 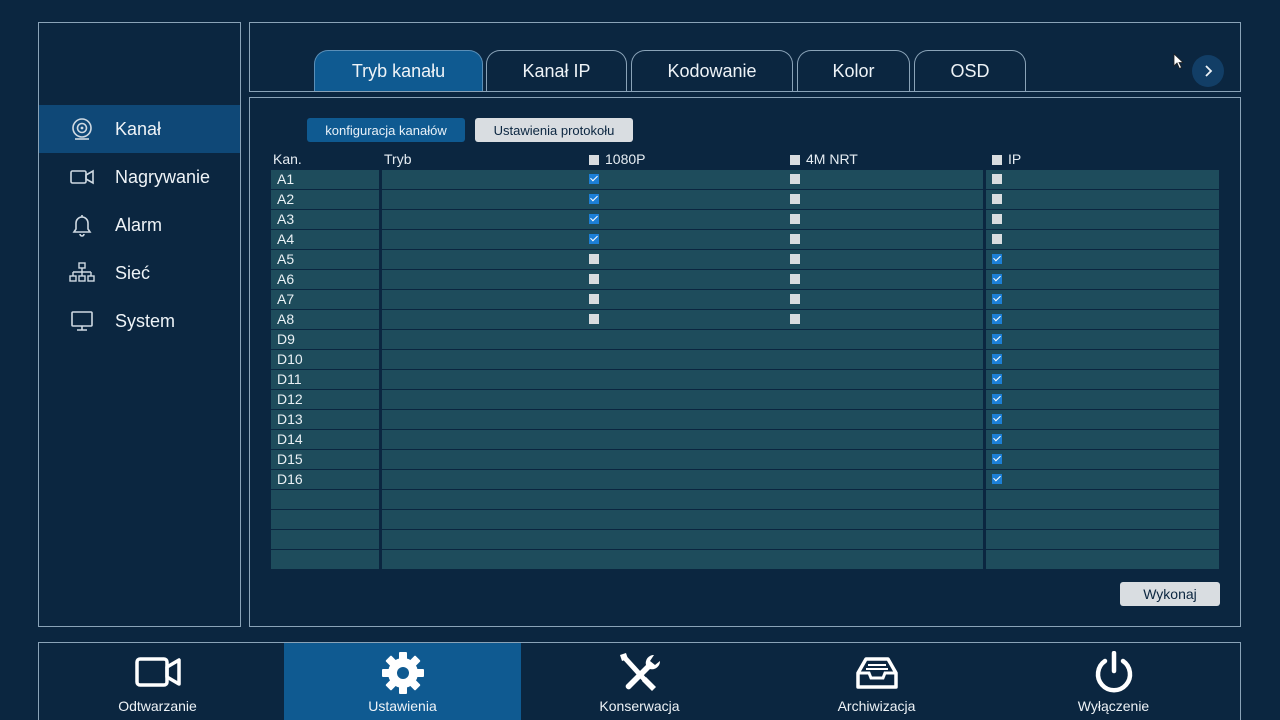 I want to click on next-tab-button, so click(x=1208, y=71).